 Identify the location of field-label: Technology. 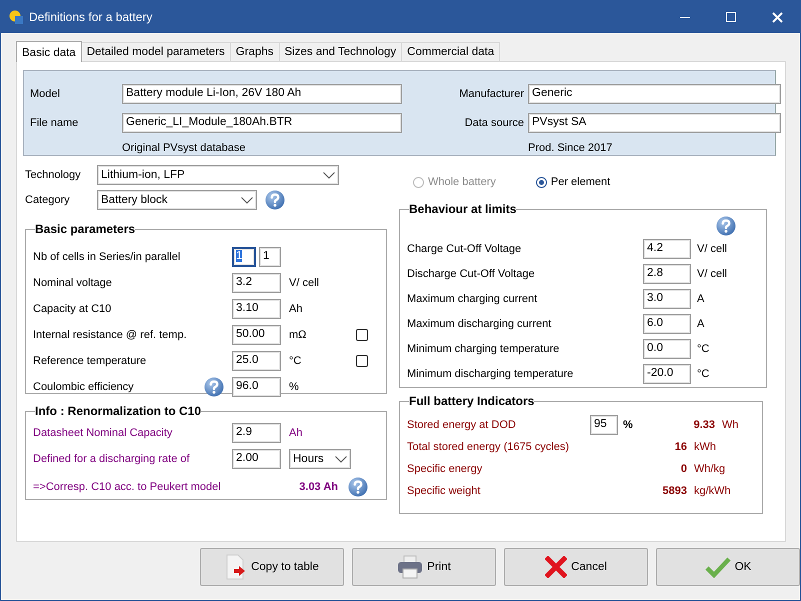
(53, 175).